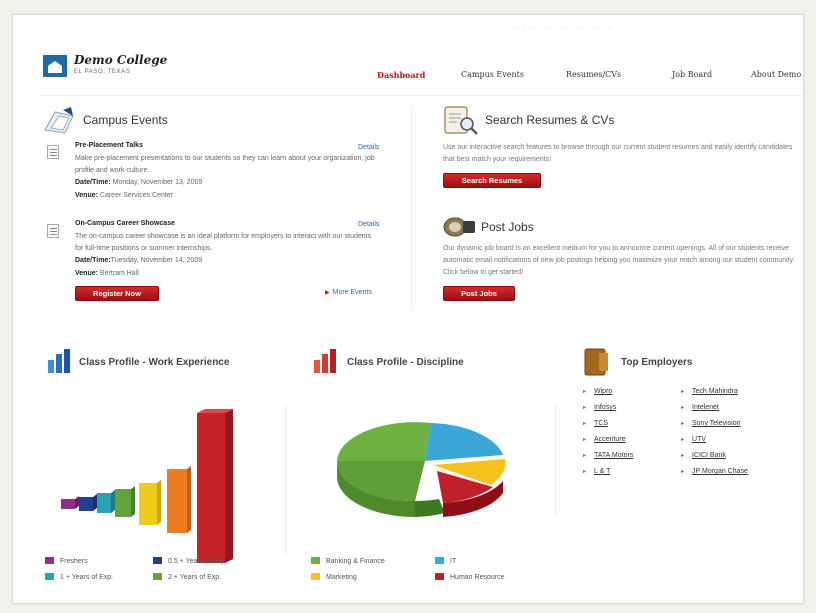 This screenshot has width=816, height=613. I want to click on nav-campus-events: Campus Events, so click(492, 74).